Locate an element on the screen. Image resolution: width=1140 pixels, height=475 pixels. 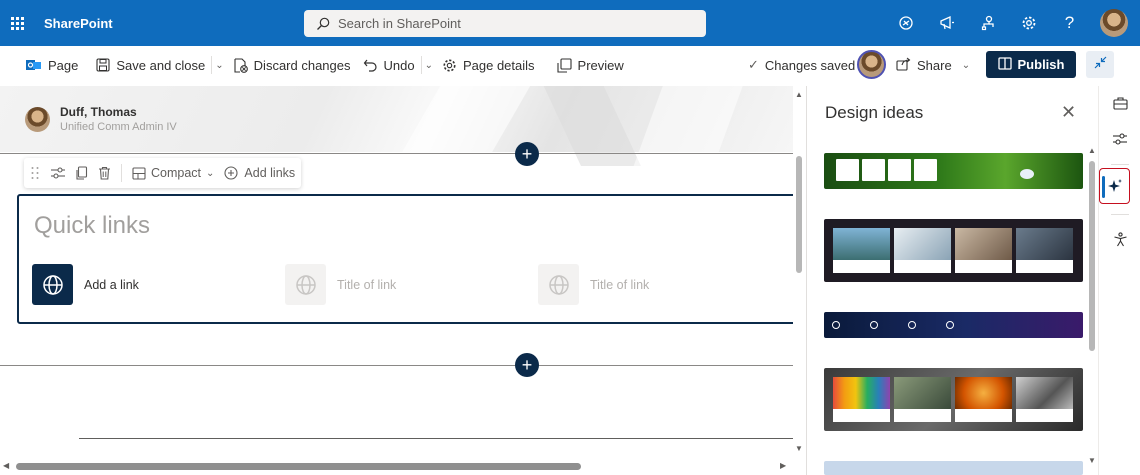
preview-icon is located at coordinates (564, 65).